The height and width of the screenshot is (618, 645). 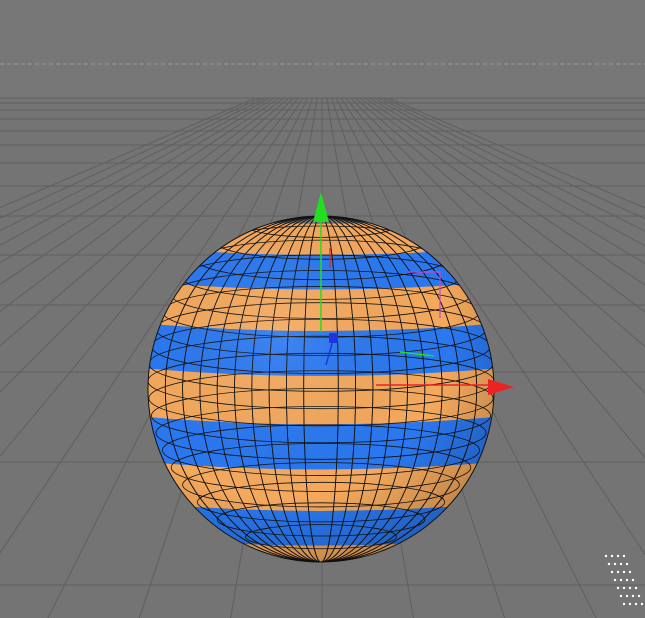 What do you see at coordinates (333, 338) in the screenshot?
I see `z-axis-handle-icon` at bounding box center [333, 338].